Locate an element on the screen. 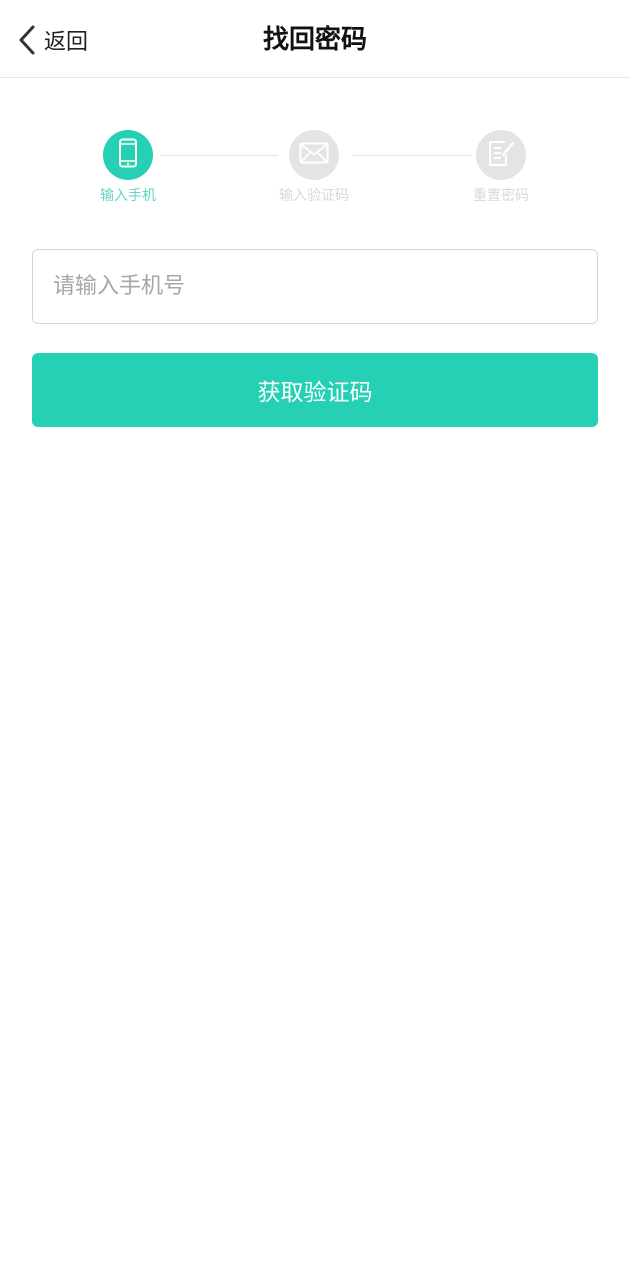 The height and width of the screenshot is (1280, 630). step-label: 重置密码 is located at coordinates (501, 196).